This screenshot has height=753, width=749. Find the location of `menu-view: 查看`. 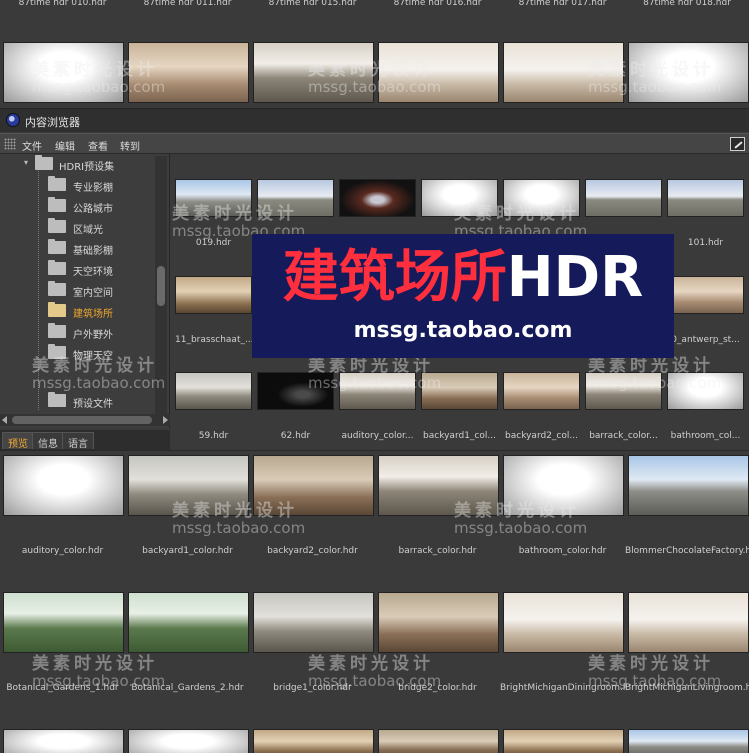

menu-view: 查看 is located at coordinates (98, 145).